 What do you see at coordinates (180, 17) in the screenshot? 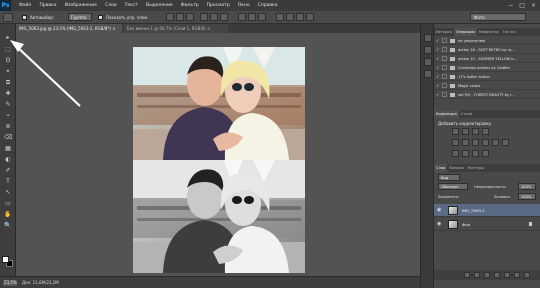
I see `align-middle-icon` at bounding box center [180, 17].